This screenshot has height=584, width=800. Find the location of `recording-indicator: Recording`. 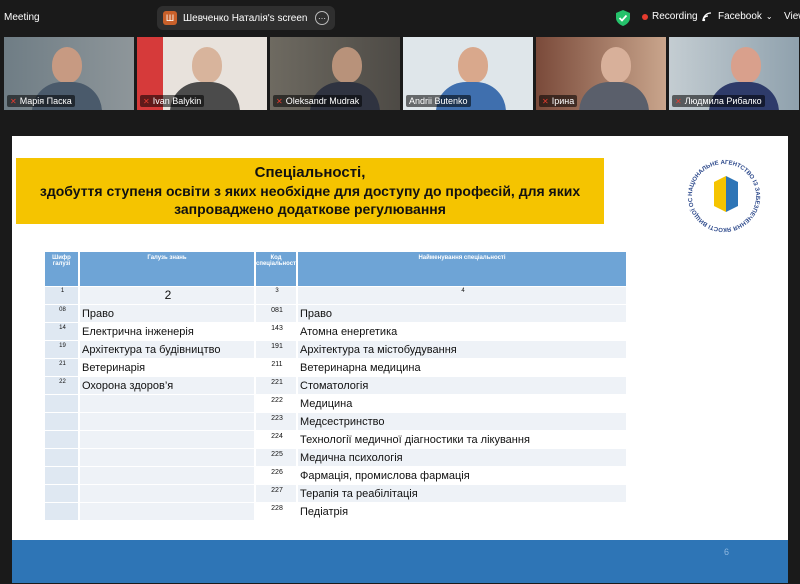

recording-indicator: Recording is located at coordinates (670, 16).